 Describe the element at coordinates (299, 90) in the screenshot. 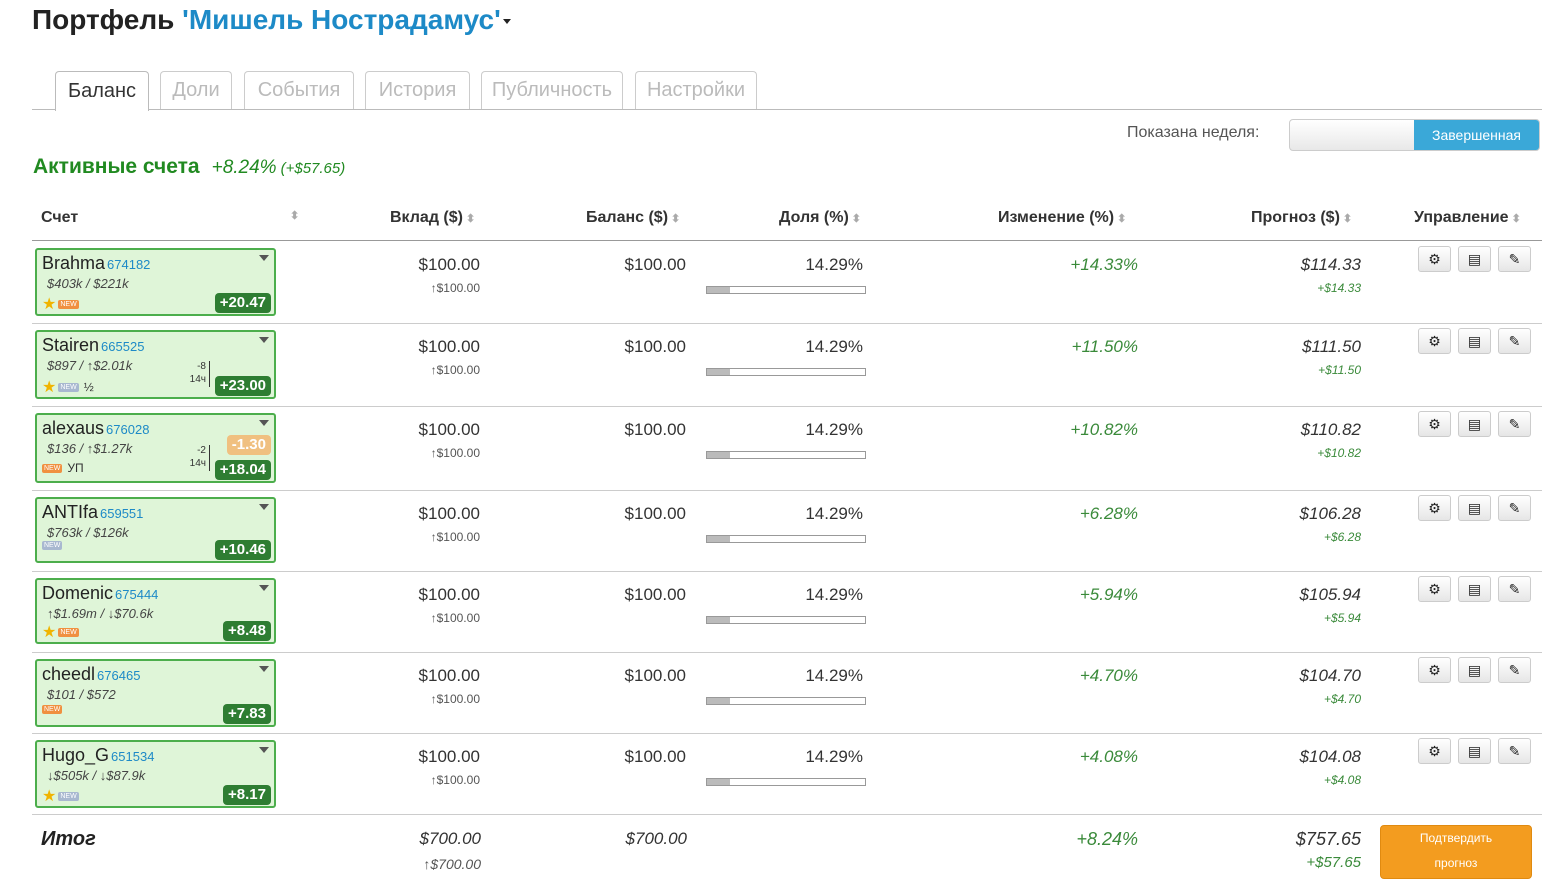

I see `tab-events: События` at that location.